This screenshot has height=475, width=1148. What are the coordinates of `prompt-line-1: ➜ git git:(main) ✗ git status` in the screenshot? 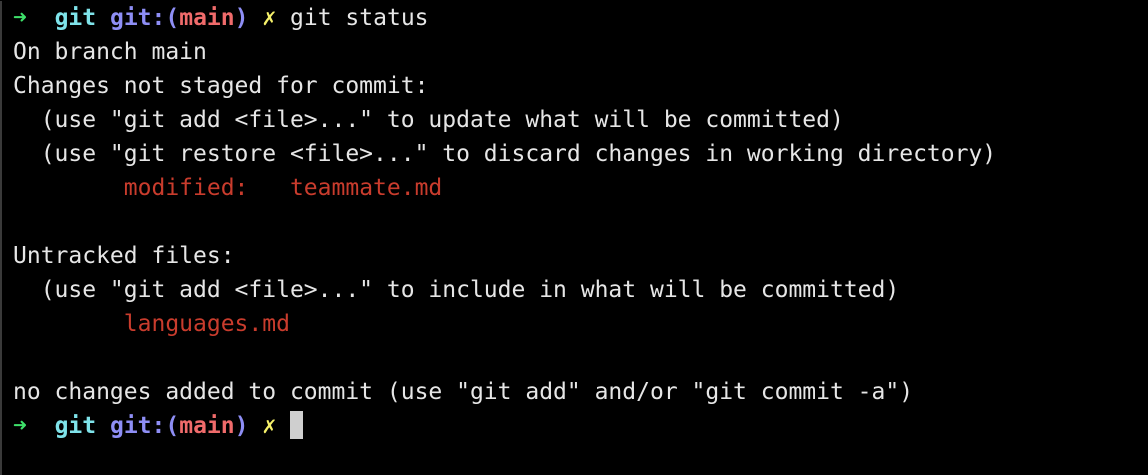 It's located at (580, 18).